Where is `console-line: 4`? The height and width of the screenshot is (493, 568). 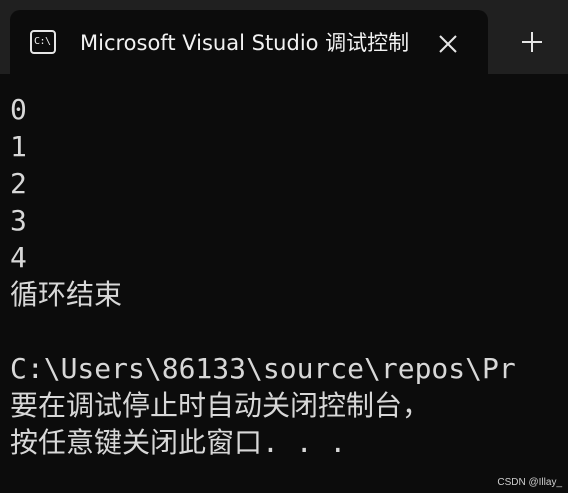
console-line: 4 is located at coordinates (18, 257).